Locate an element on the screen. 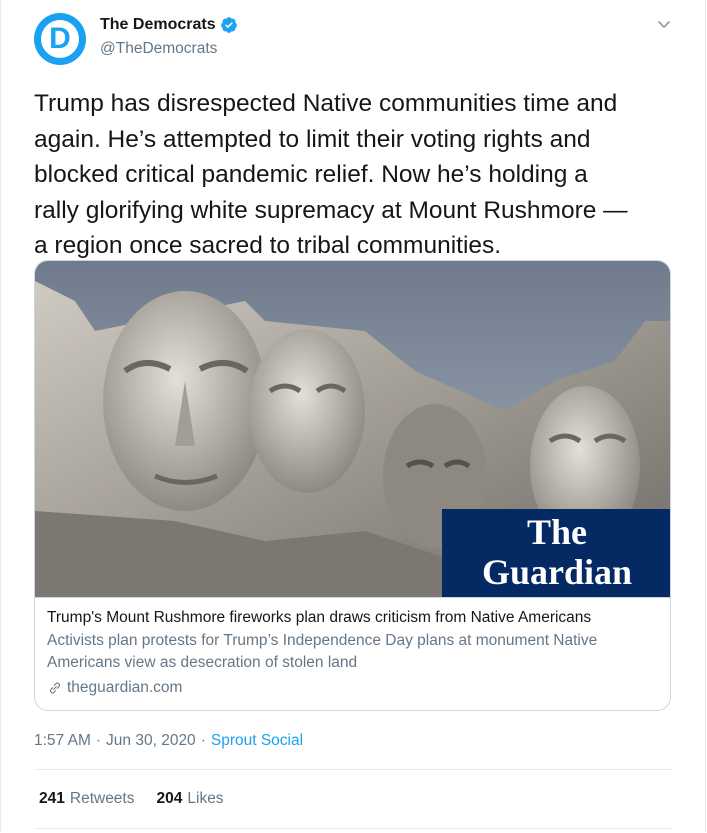 This screenshot has width=707, height=833. verified-badge-icon is located at coordinates (228, 25).